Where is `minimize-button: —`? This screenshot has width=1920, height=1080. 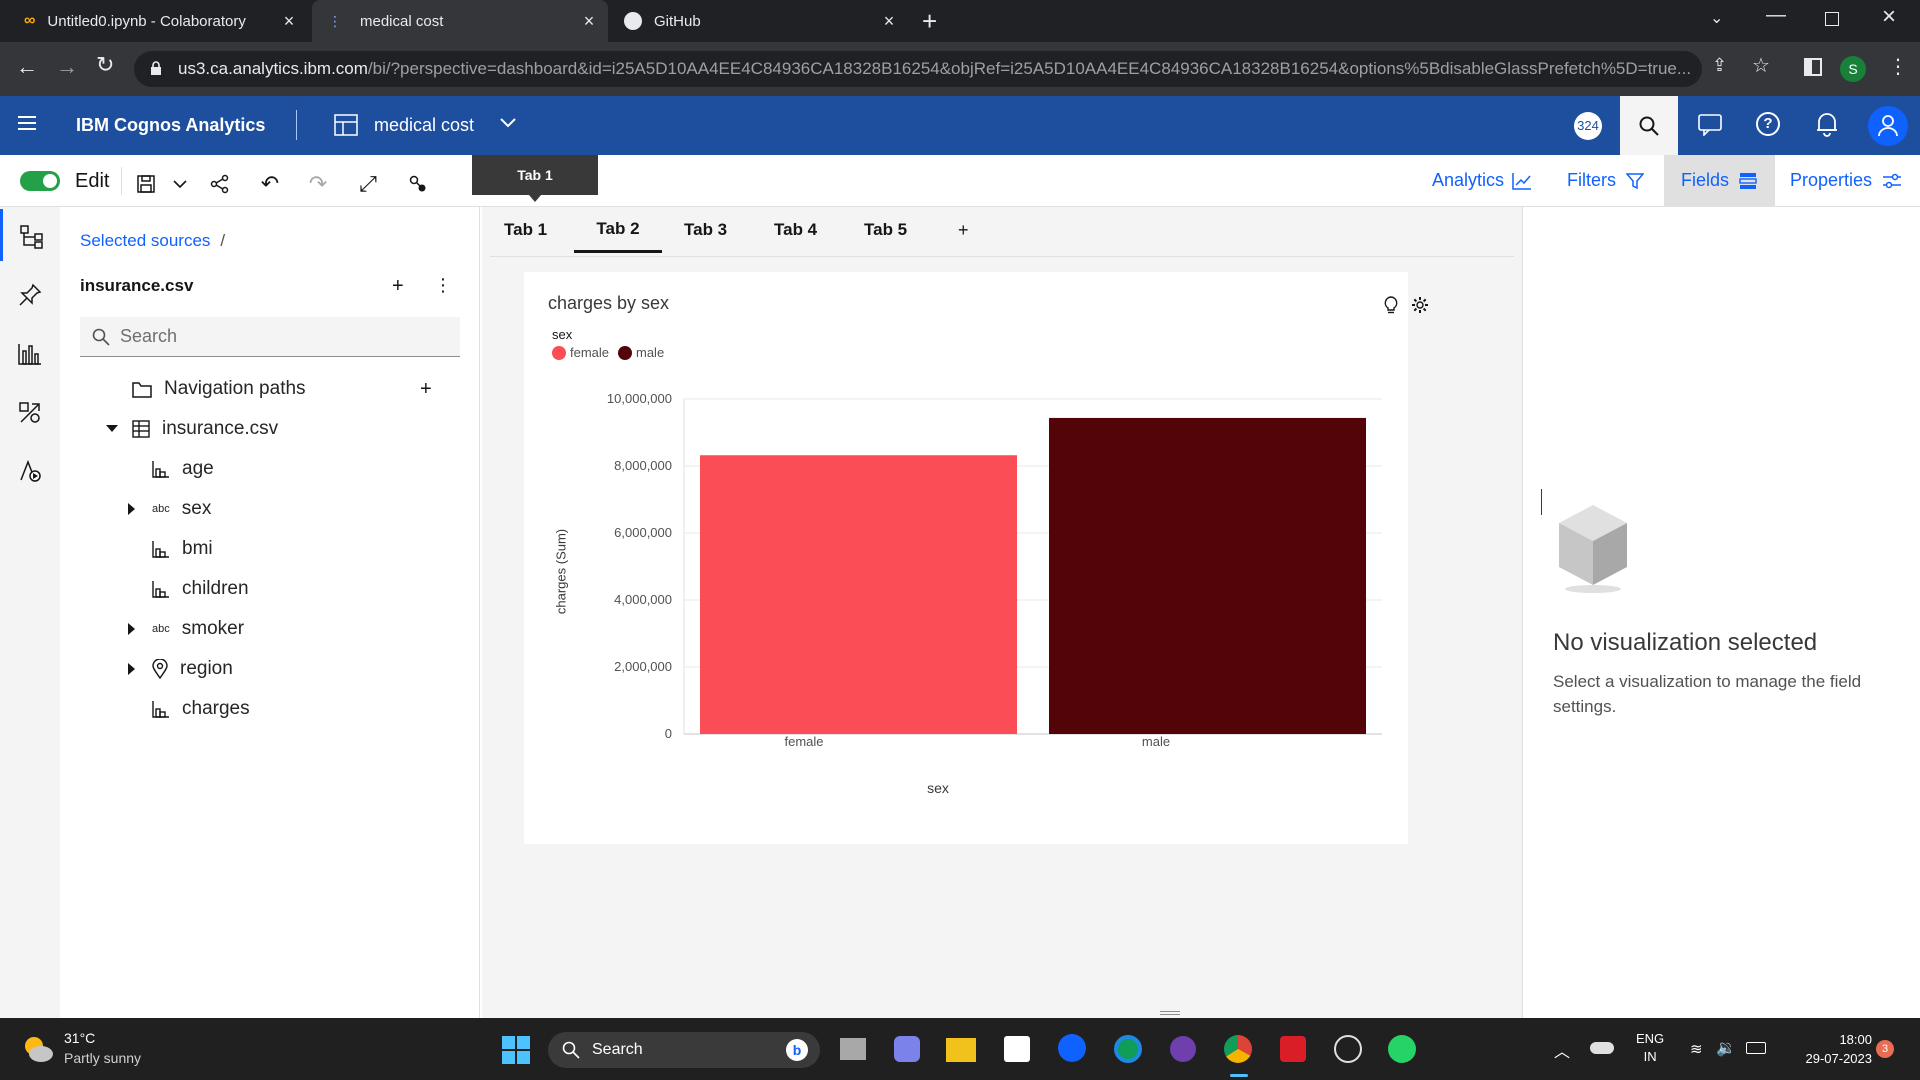
minimize-button: — is located at coordinates (1776, 15).